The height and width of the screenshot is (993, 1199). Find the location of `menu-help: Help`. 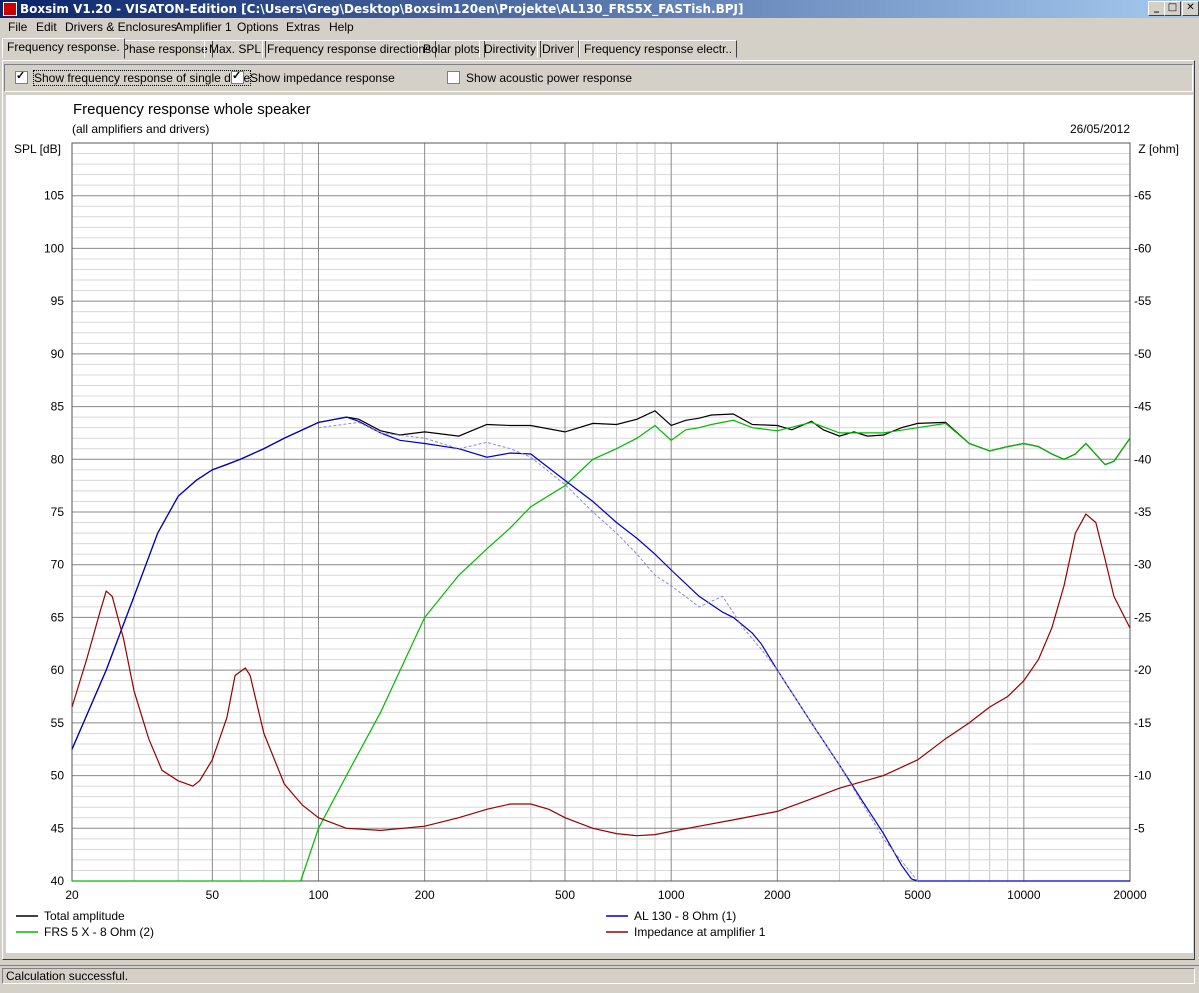

menu-help: Help is located at coordinates (341, 27).